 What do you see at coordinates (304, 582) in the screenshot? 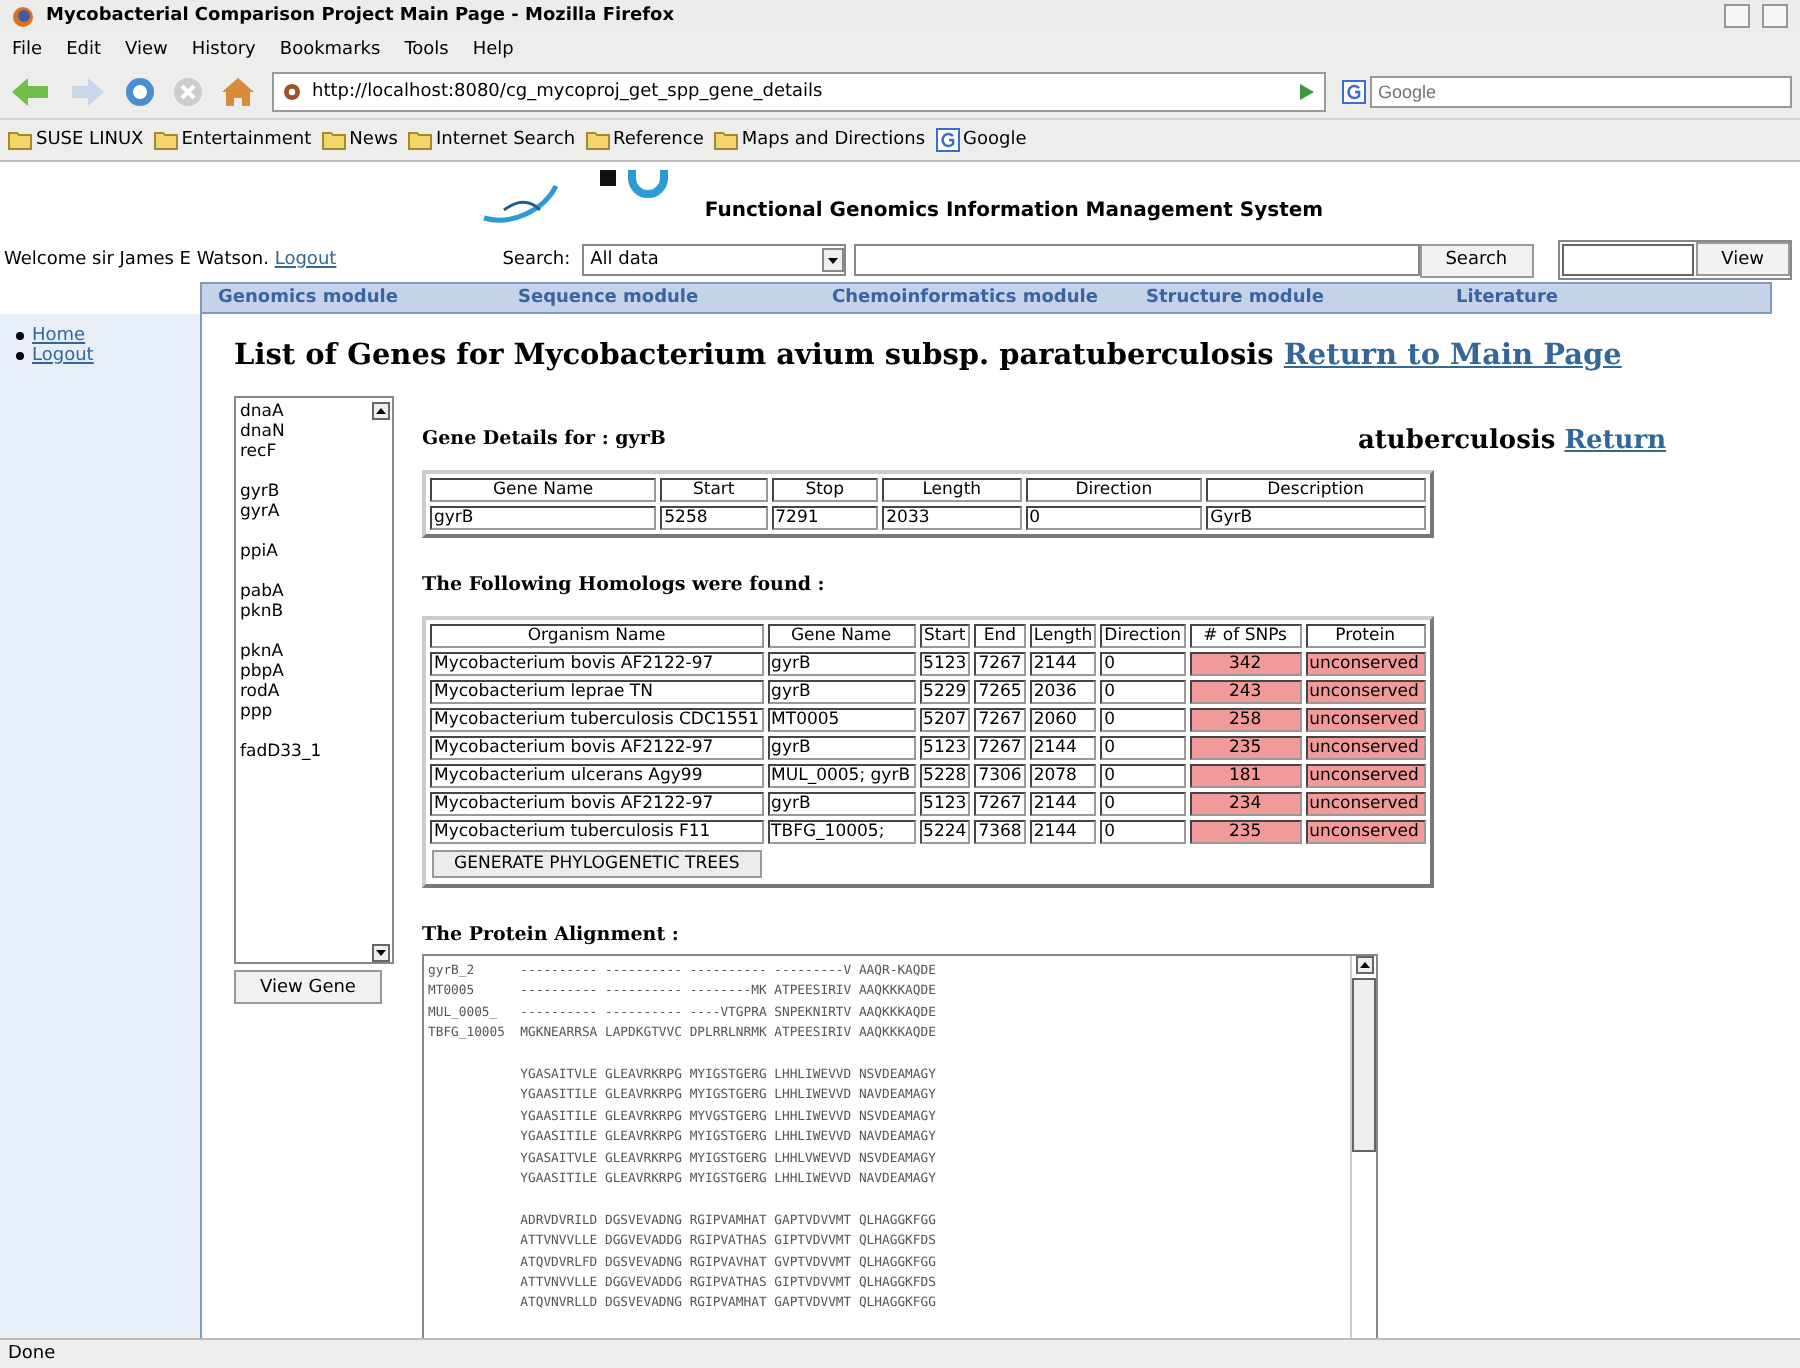
I see `gene-item: pabA` at bounding box center [304, 582].